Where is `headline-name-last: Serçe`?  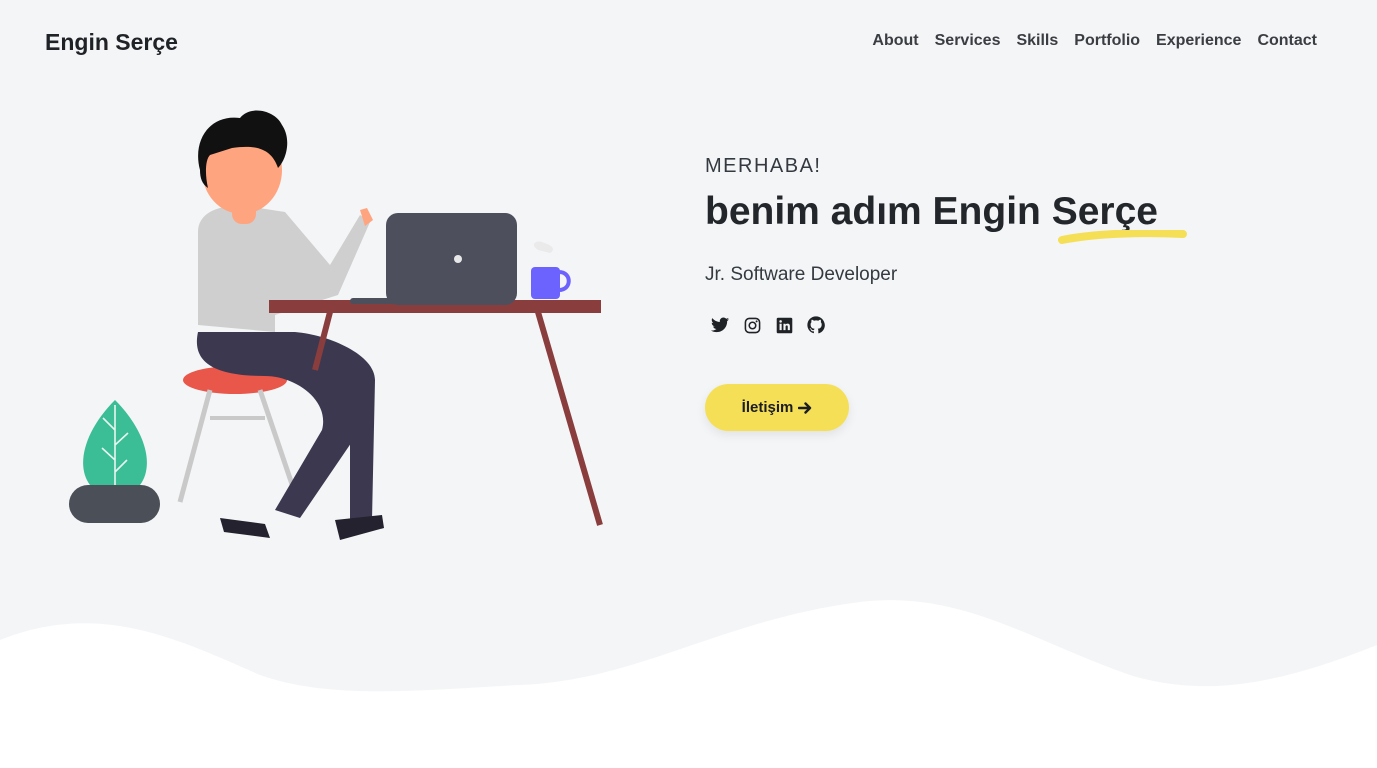 headline-name-last: Serçe is located at coordinates (1119, 217).